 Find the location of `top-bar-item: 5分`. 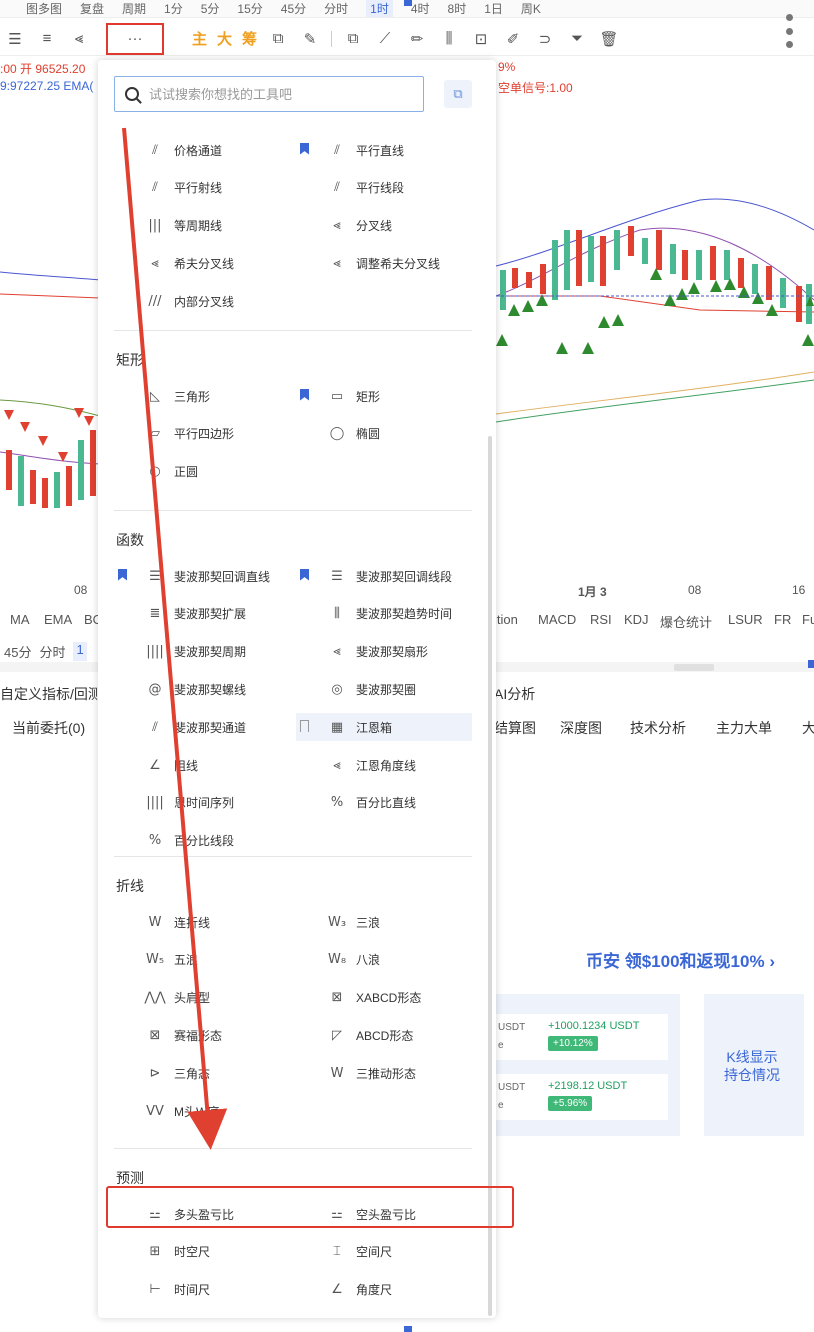

top-bar-item: 5分 is located at coordinates (210, 8).